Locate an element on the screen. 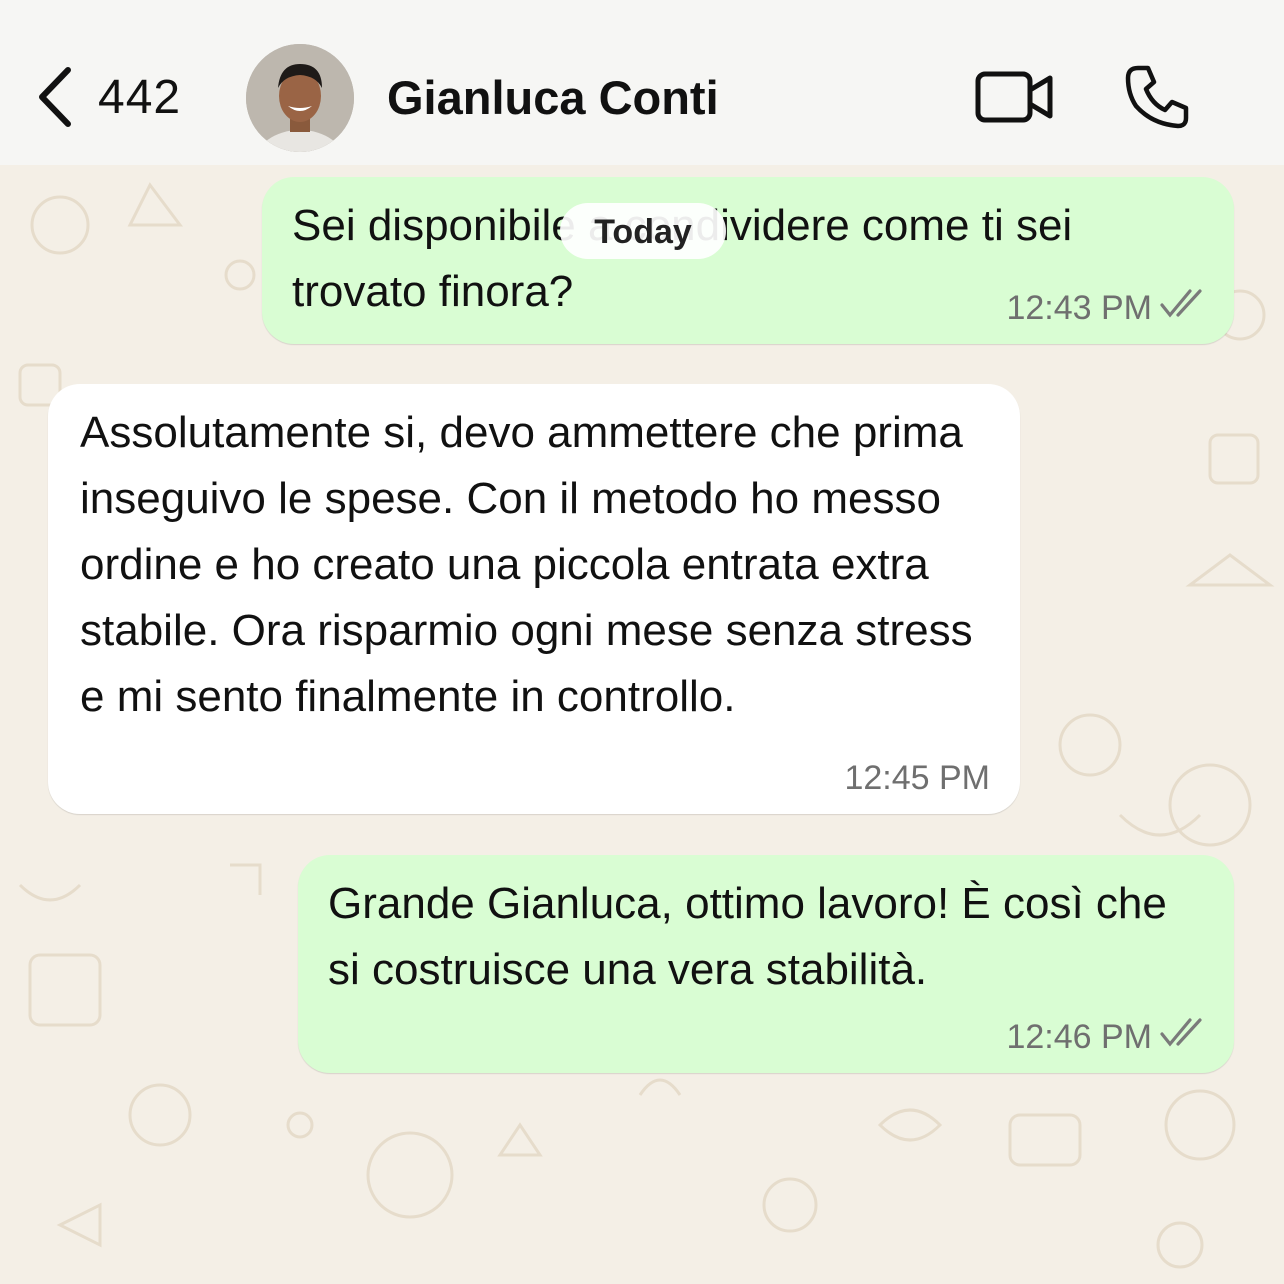  message-meta: 12:43 PM is located at coordinates (1106, 308).